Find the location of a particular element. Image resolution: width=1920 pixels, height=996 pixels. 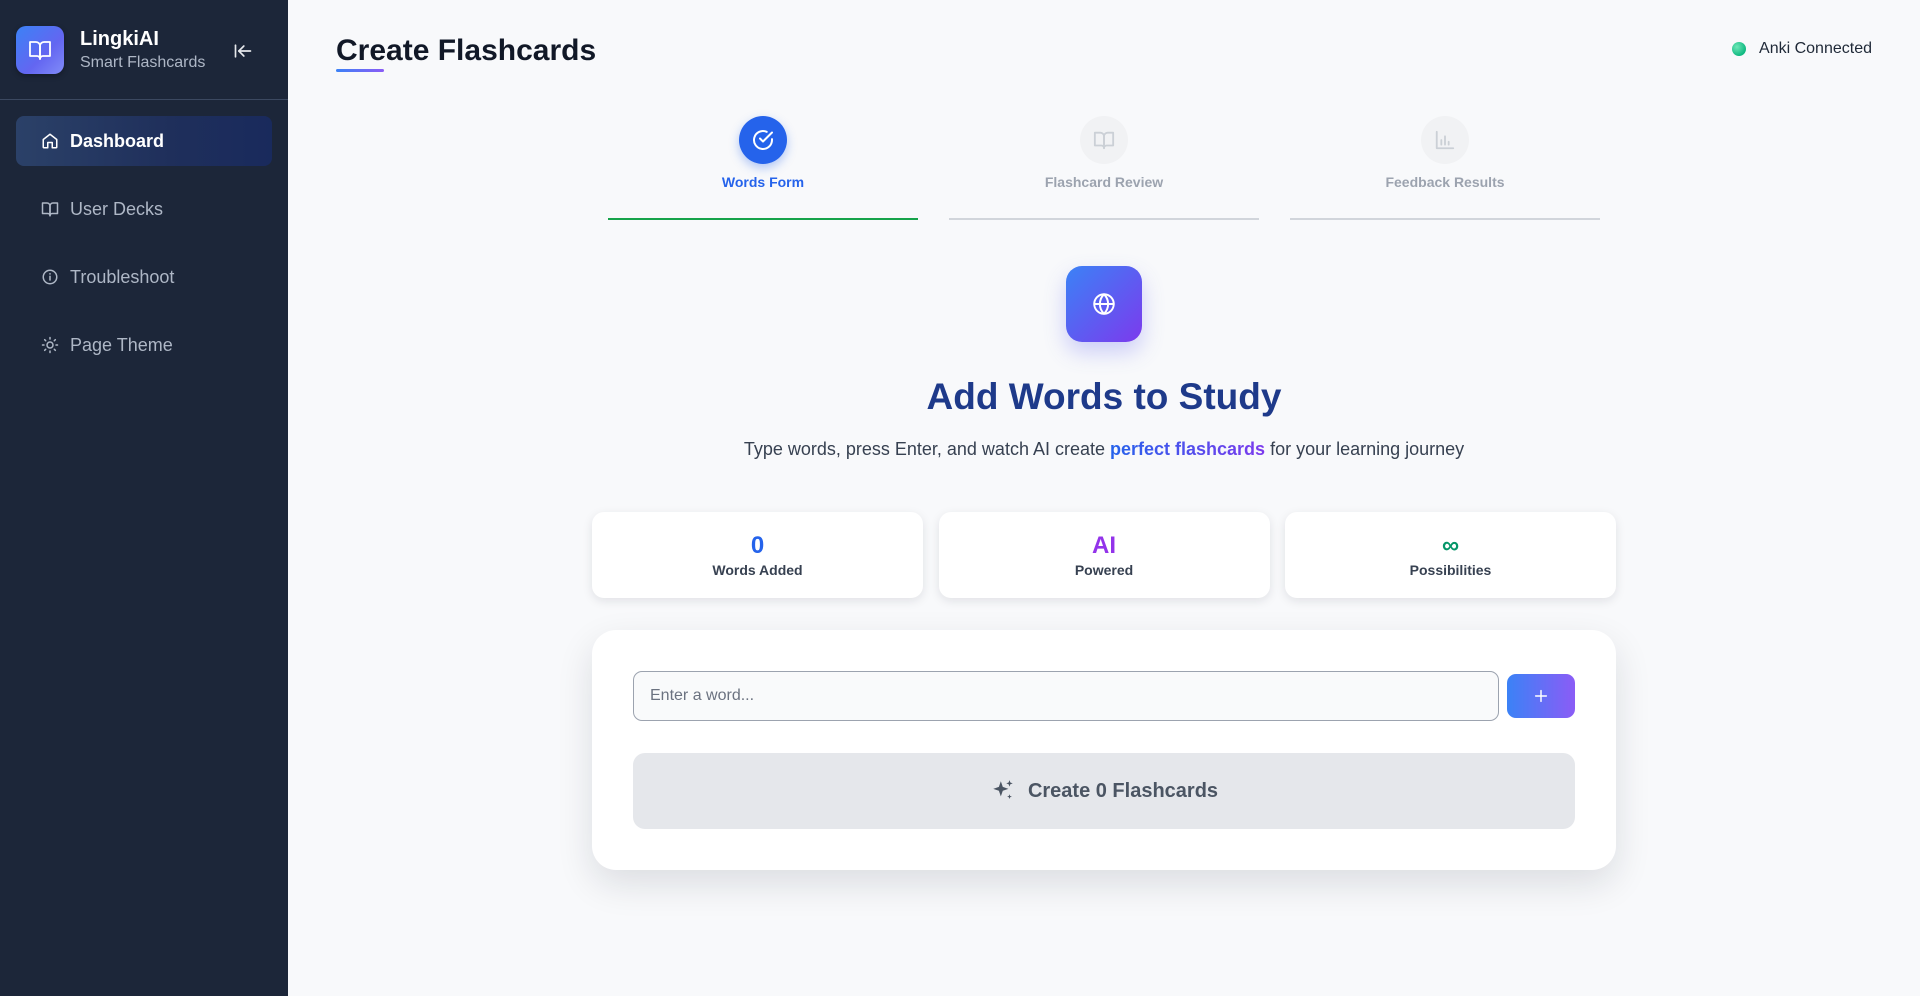

sidebar-item-label: Page Theme is located at coordinates (121, 344).